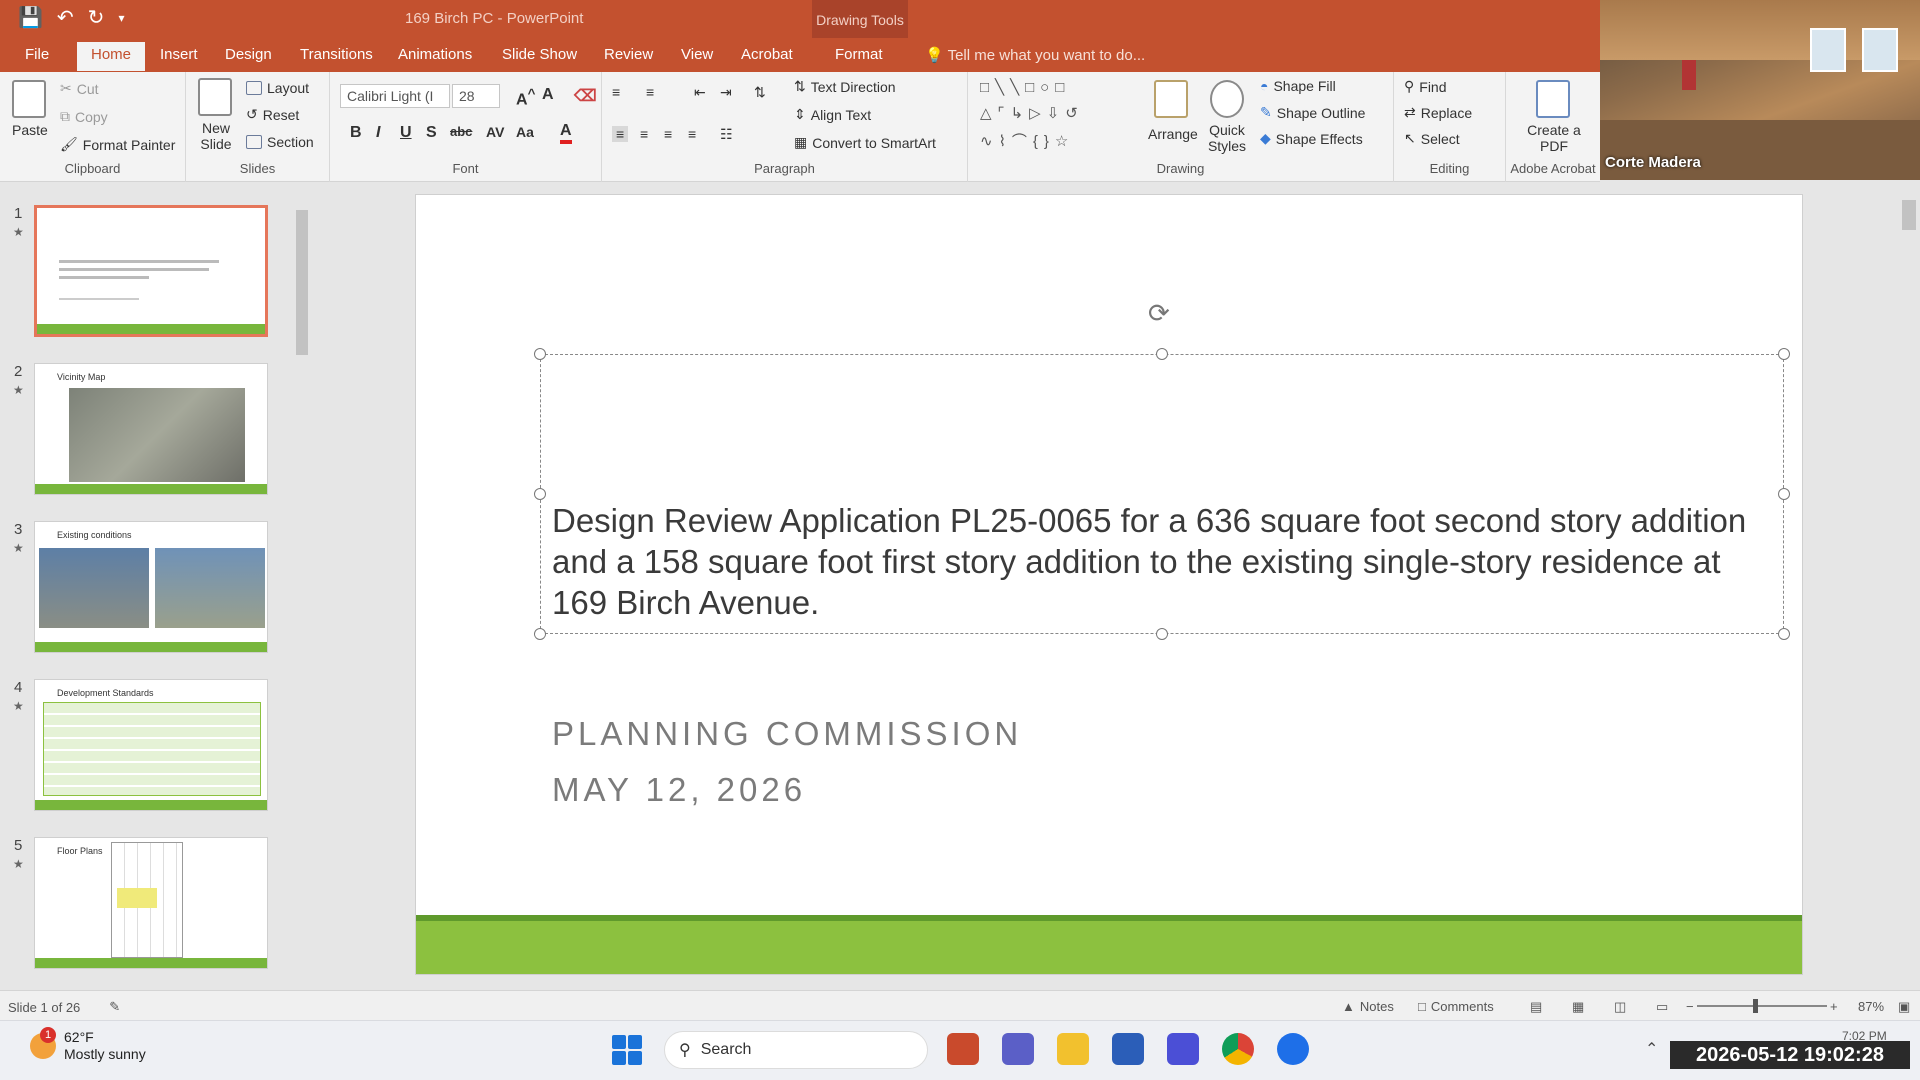  What do you see at coordinates (277, 88) in the screenshot?
I see `layout-button: Layout` at bounding box center [277, 88].